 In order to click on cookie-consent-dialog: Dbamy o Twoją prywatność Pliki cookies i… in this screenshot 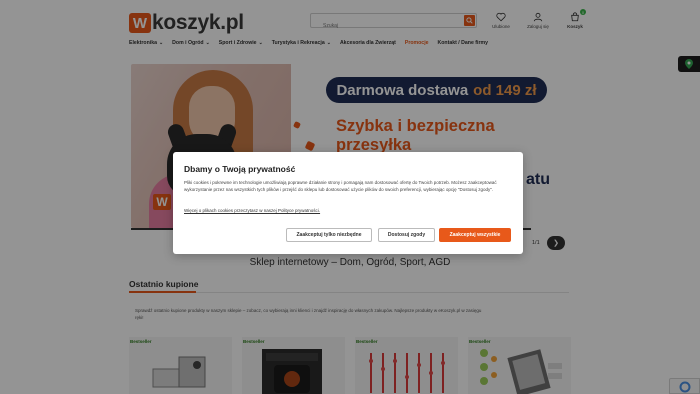, I will do `click(348, 203)`.